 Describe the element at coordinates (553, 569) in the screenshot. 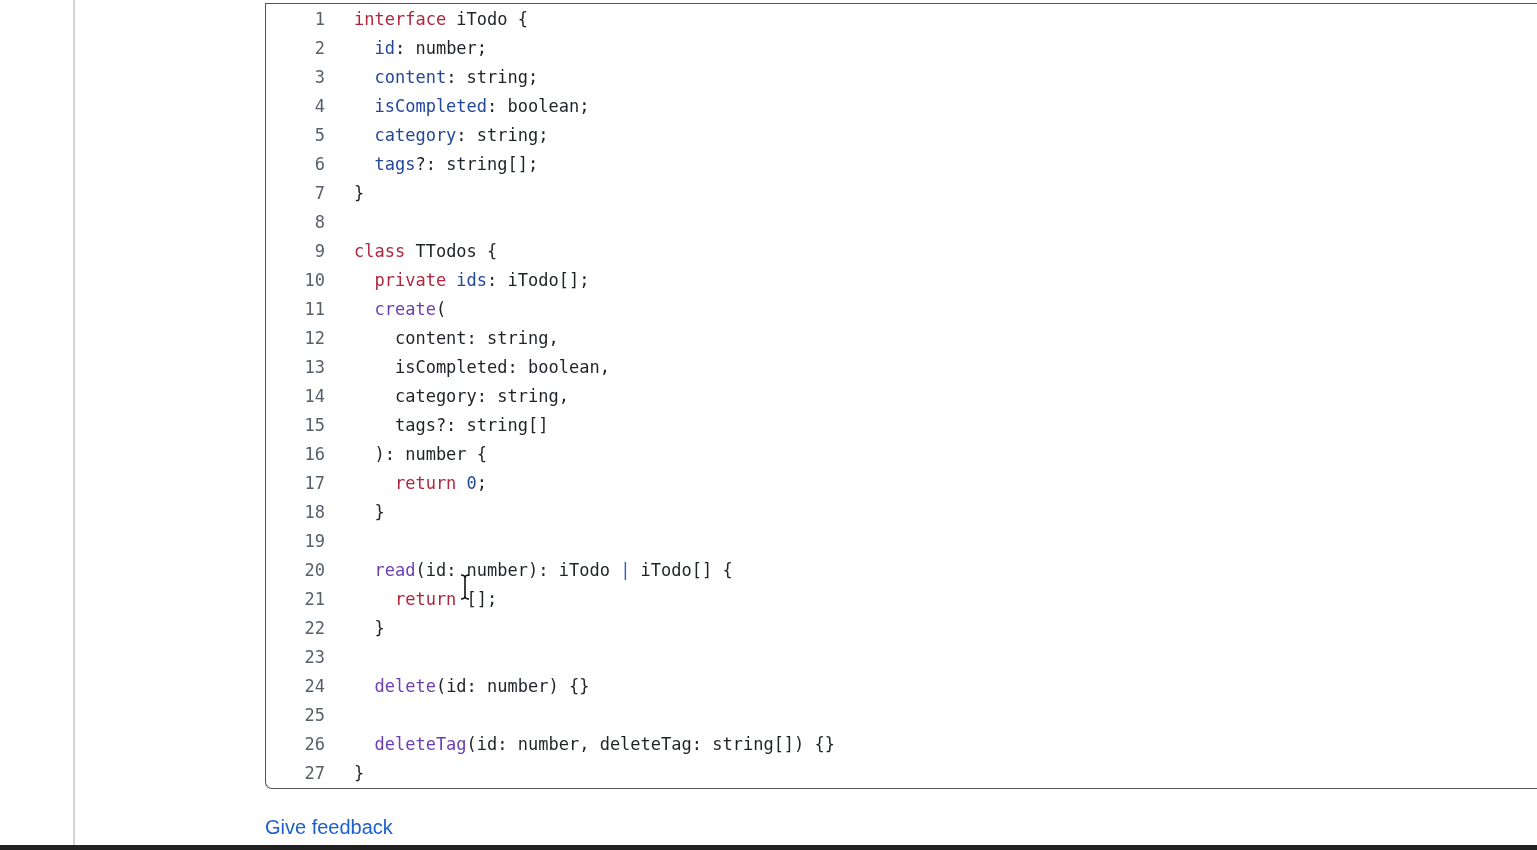

I see `code-line: read(id: number): iTodo | iTodo[] {` at that location.